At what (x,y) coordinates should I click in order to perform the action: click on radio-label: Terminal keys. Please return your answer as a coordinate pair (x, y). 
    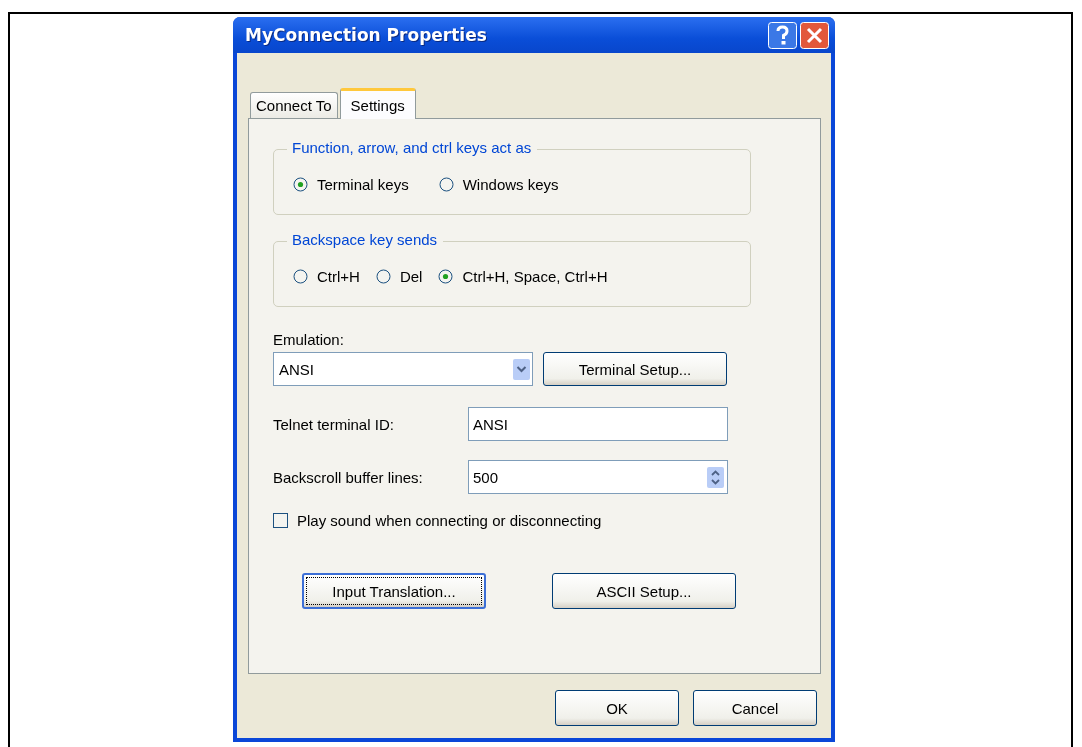
    Looking at the image, I should click on (363, 184).